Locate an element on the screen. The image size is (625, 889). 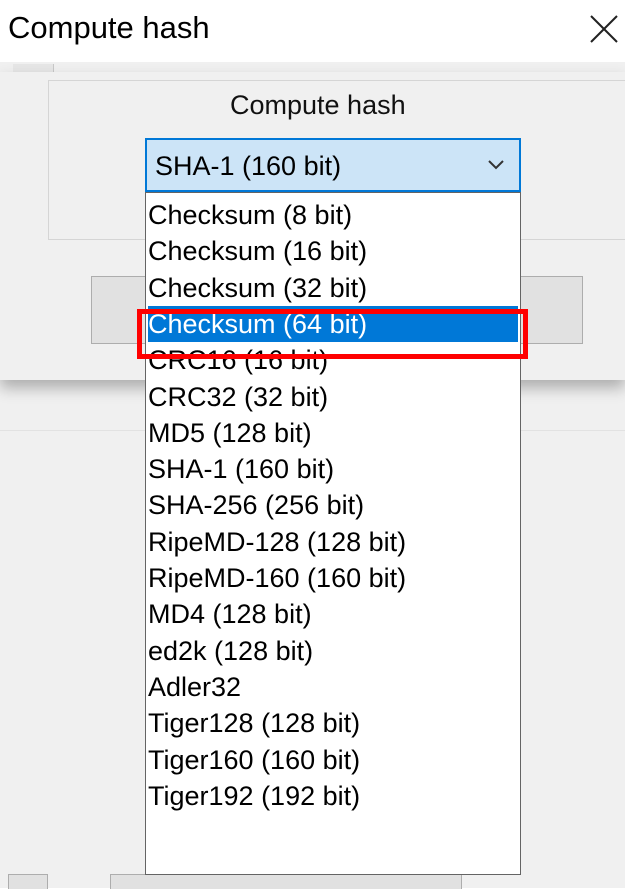
window-title: Compute hash is located at coordinates (109, 27).